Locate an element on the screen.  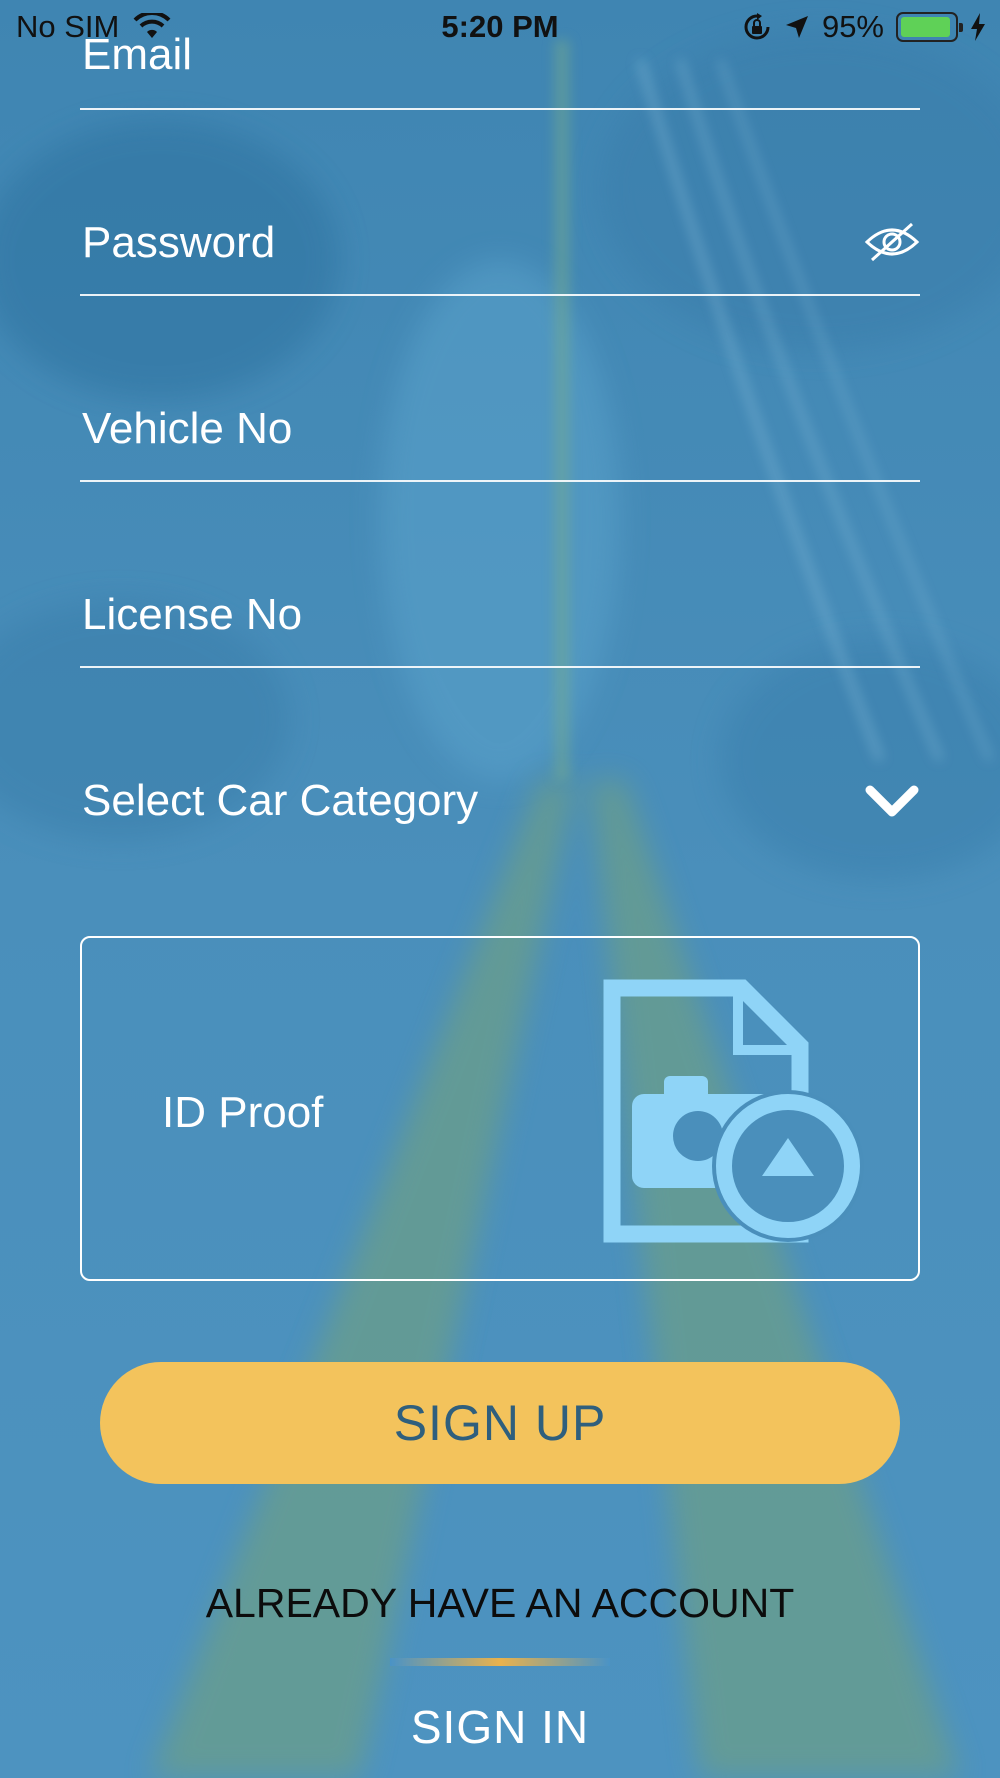
license-number-placeholder: License No is located at coordinates (192, 614).